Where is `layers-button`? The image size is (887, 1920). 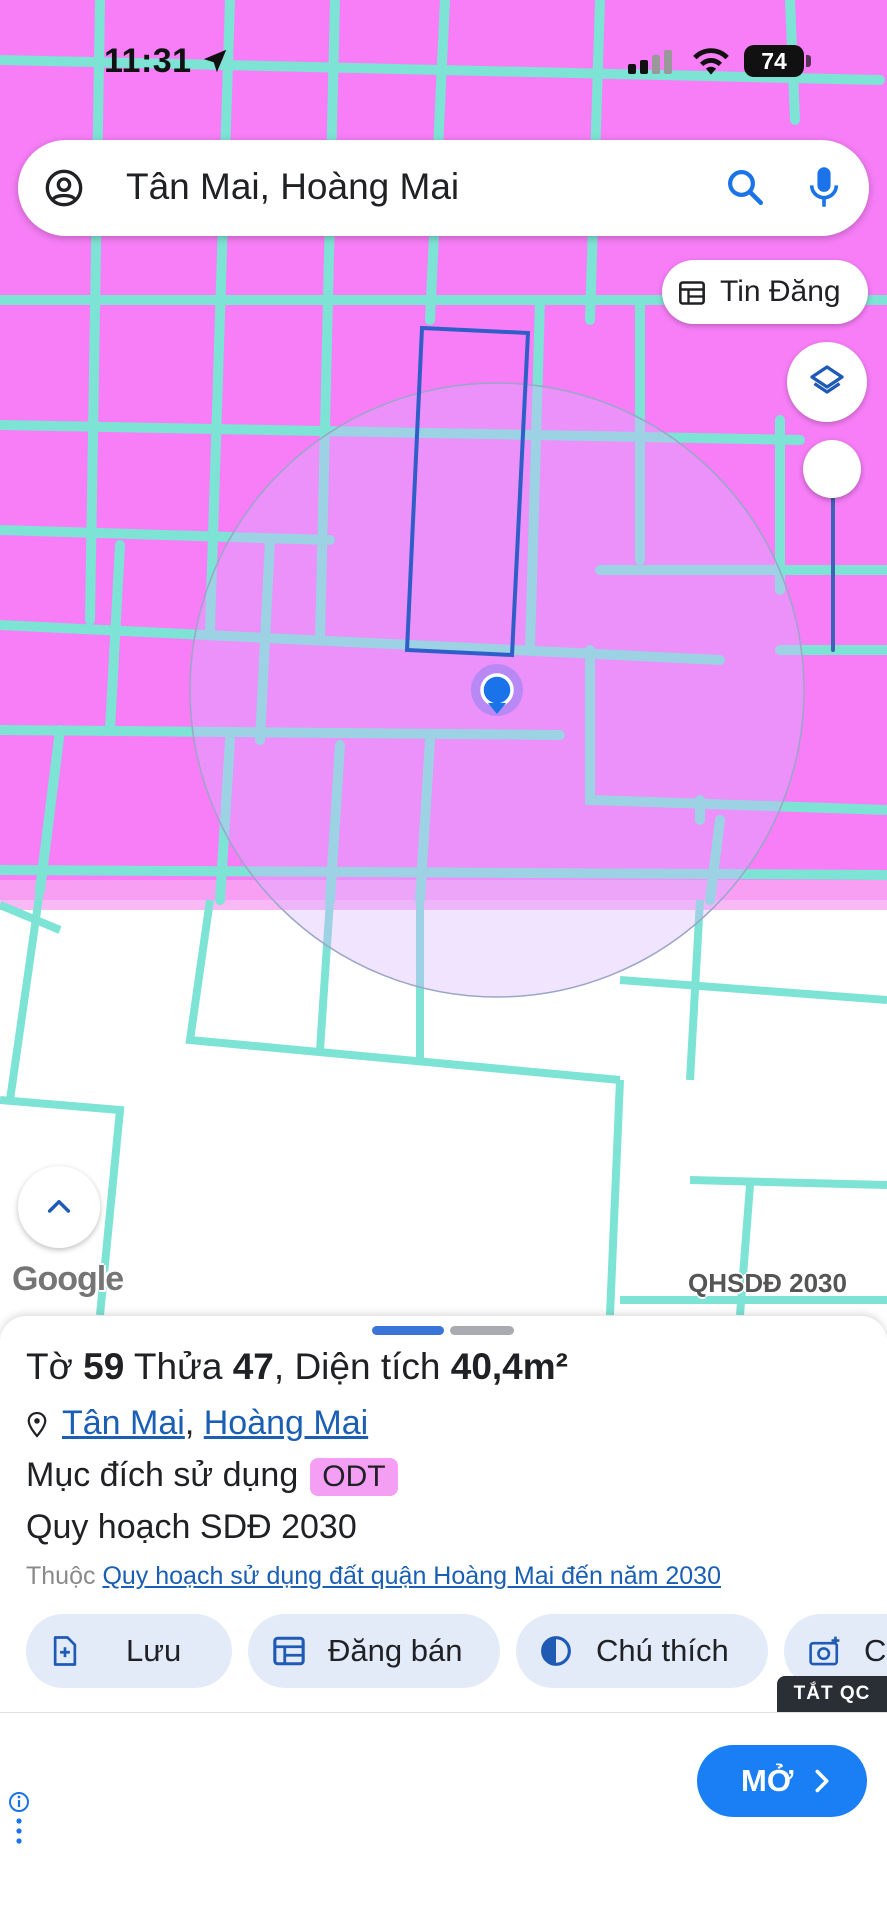
layers-button is located at coordinates (827, 382).